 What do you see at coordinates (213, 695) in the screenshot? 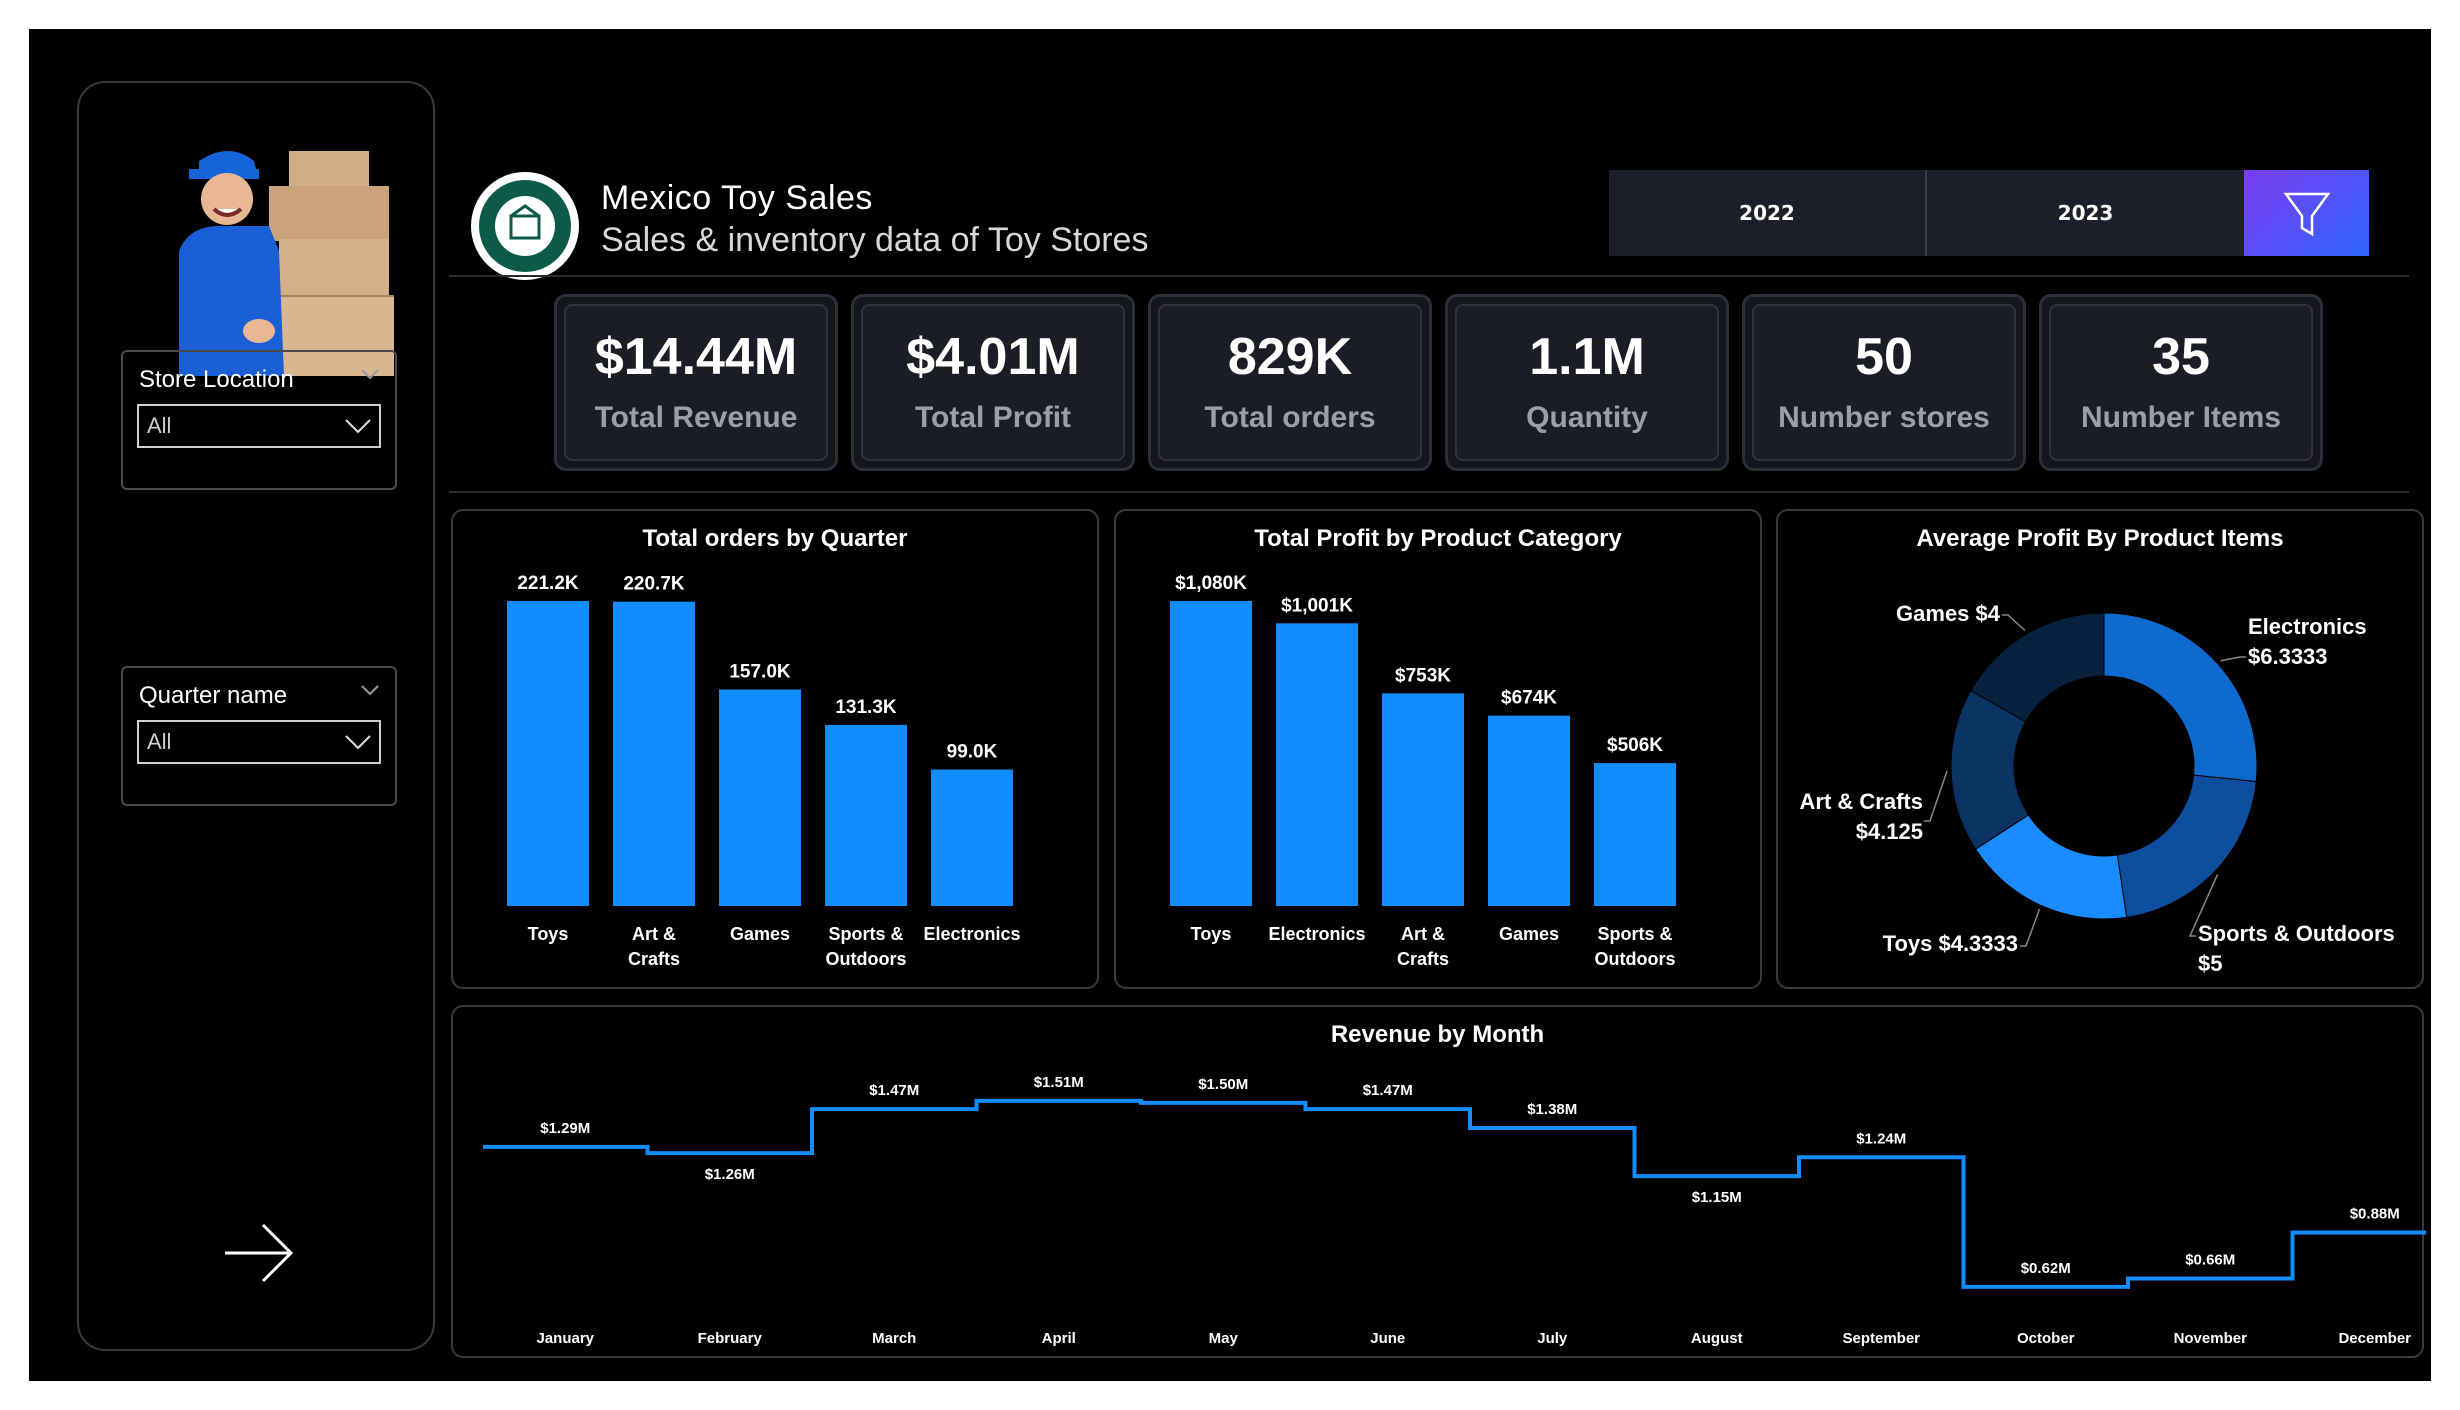
I see `quarter-name-label: Quarter name` at bounding box center [213, 695].